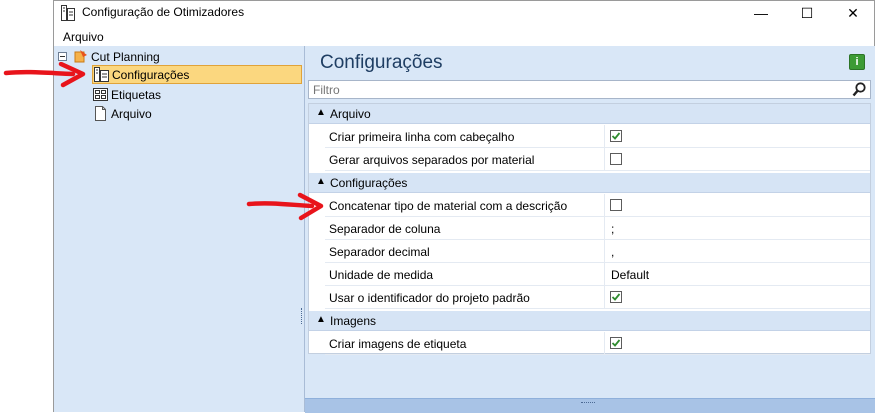  What do you see at coordinates (761, 13) in the screenshot?
I see `minimize-button: —` at bounding box center [761, 13].